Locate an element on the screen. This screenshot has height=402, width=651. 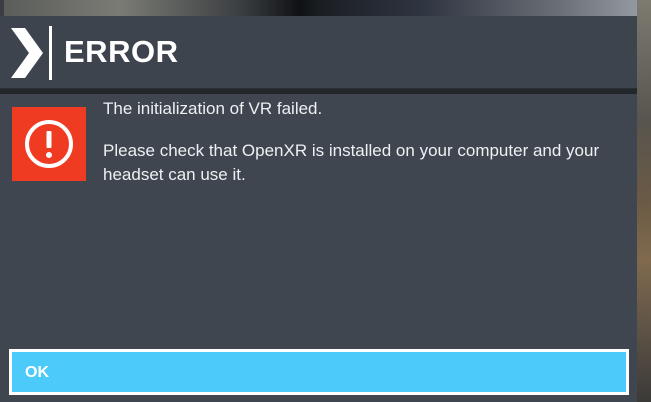
ok-button-label: OK is located at coordinates (37, 372).